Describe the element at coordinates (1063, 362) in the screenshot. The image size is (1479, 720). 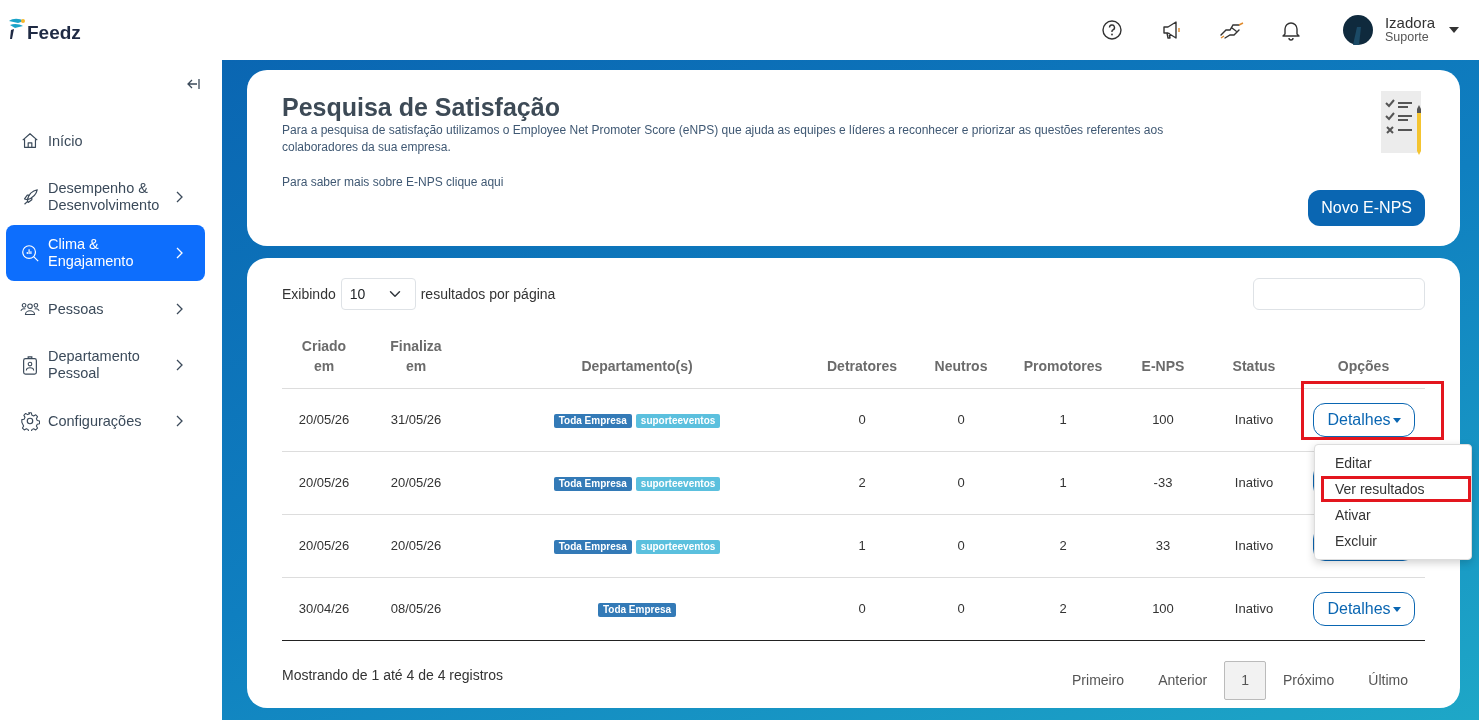
I see `column-header: Promotores` at that location.